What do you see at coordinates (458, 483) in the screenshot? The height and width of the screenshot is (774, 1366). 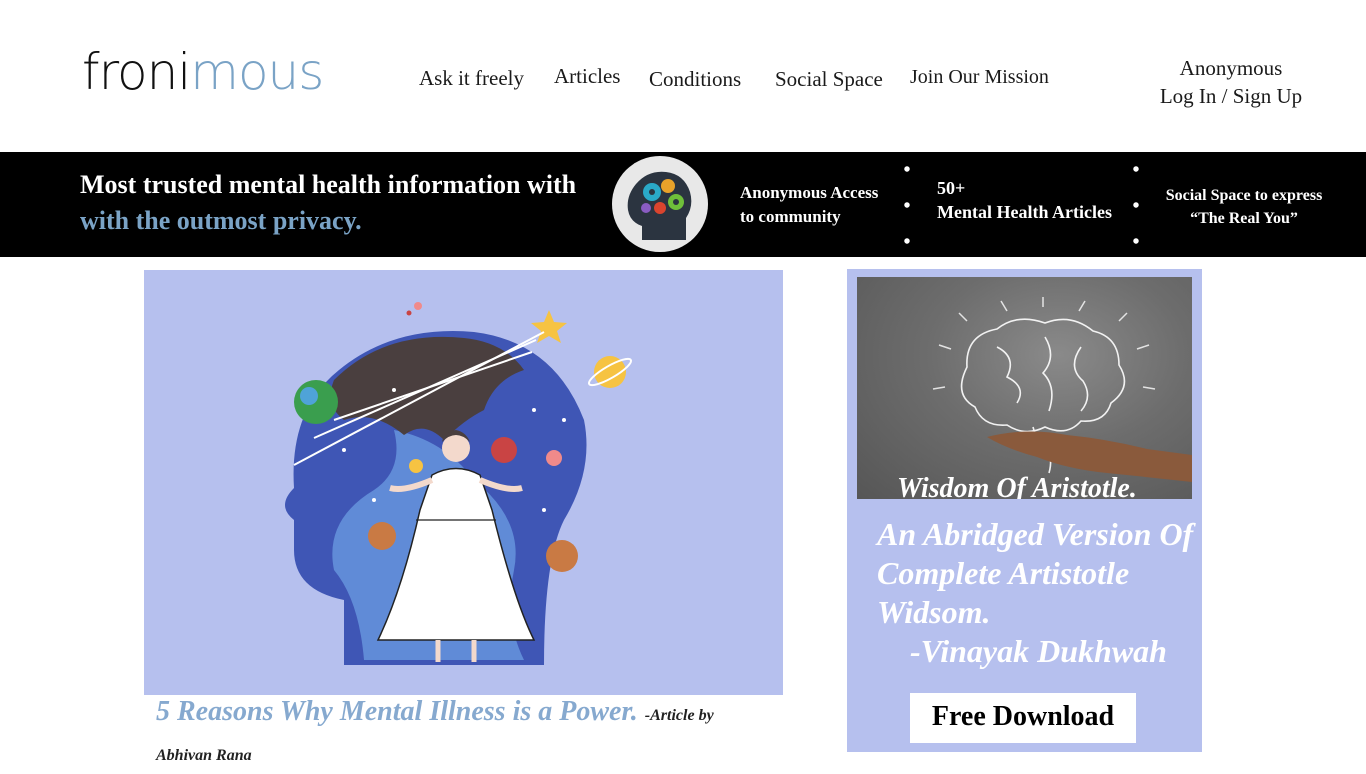 I see `meditation-illustration` at bounding box center [458, 483].